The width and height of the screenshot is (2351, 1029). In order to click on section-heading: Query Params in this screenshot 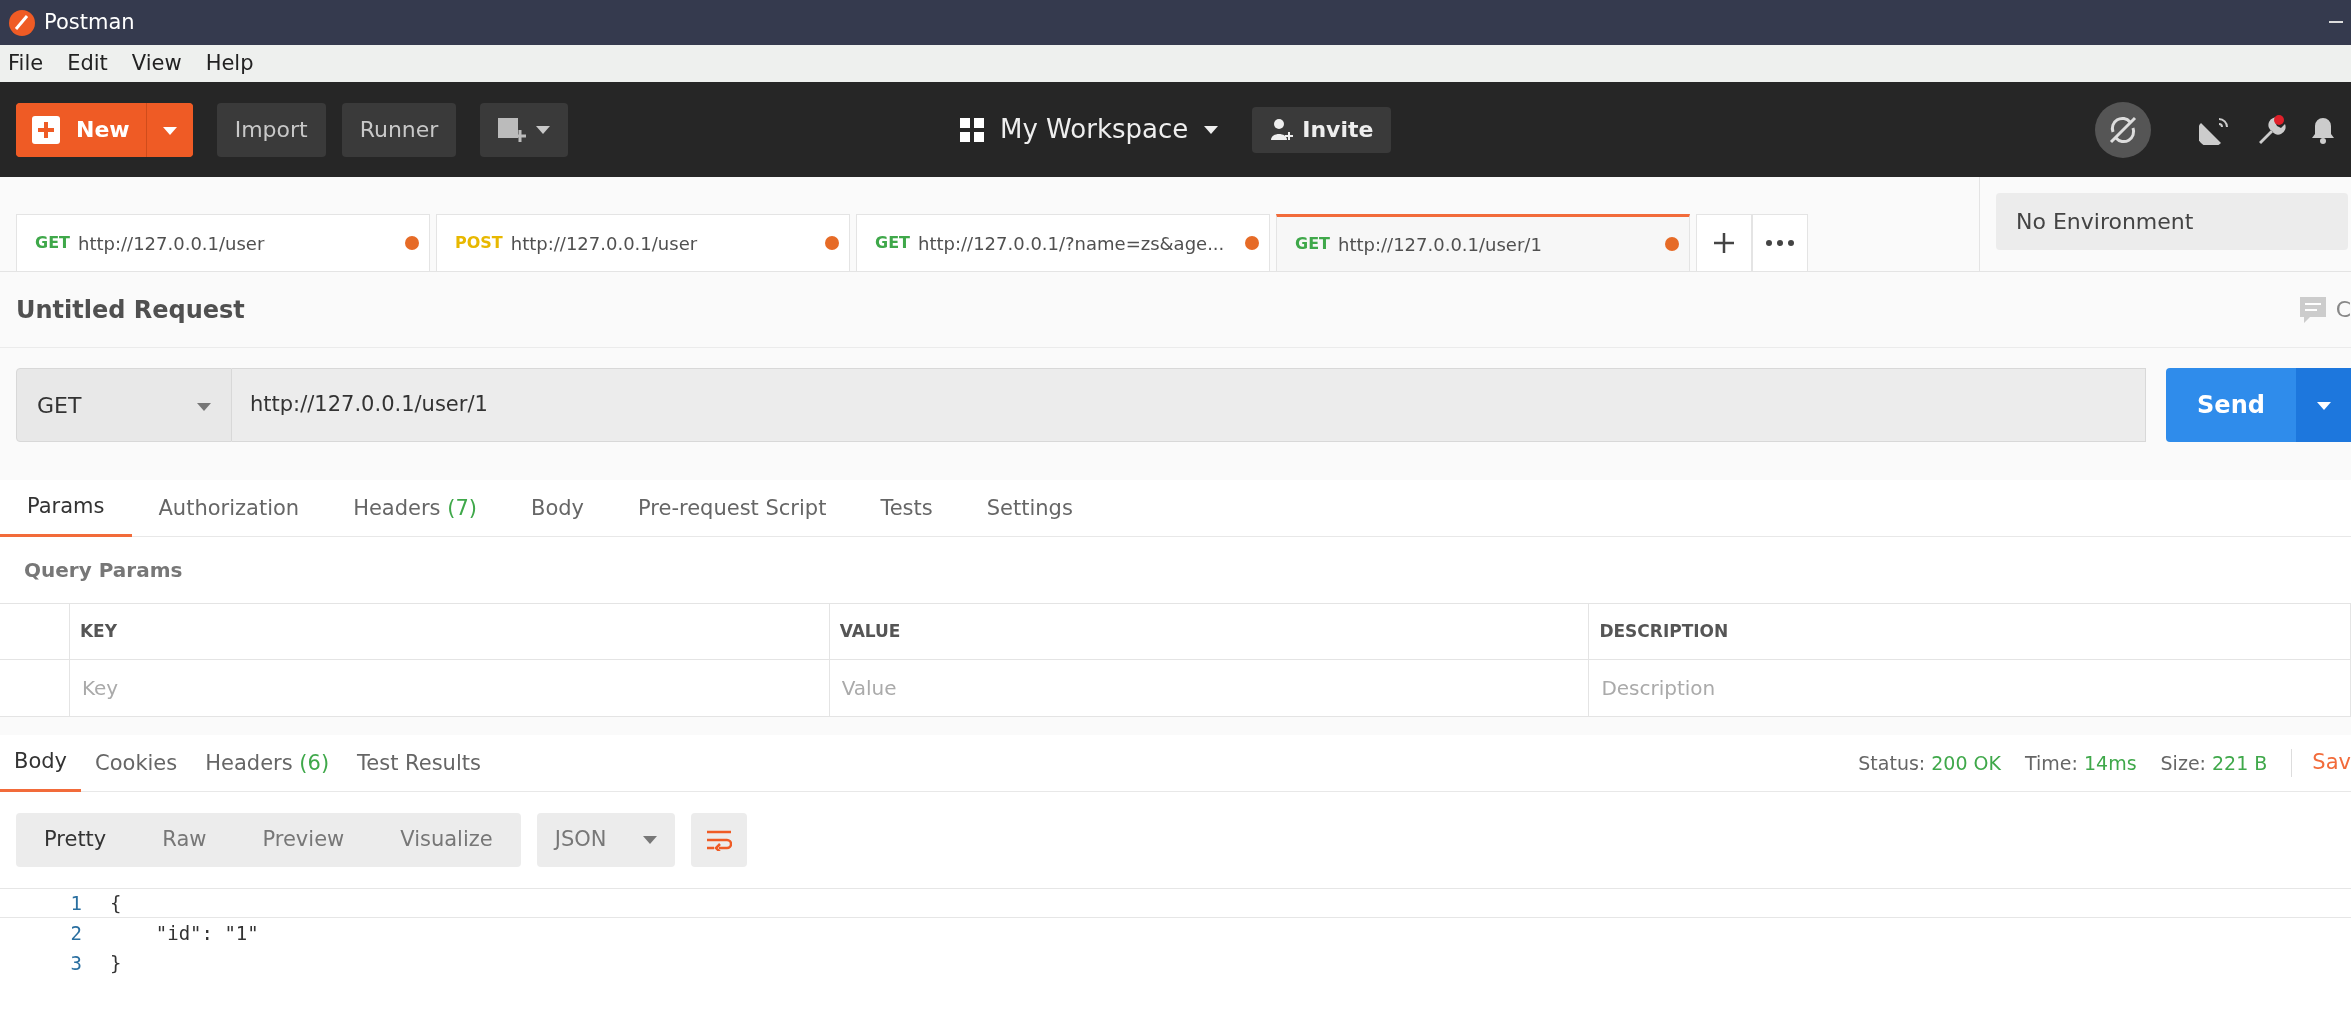, I will do `click(103, 570)`.